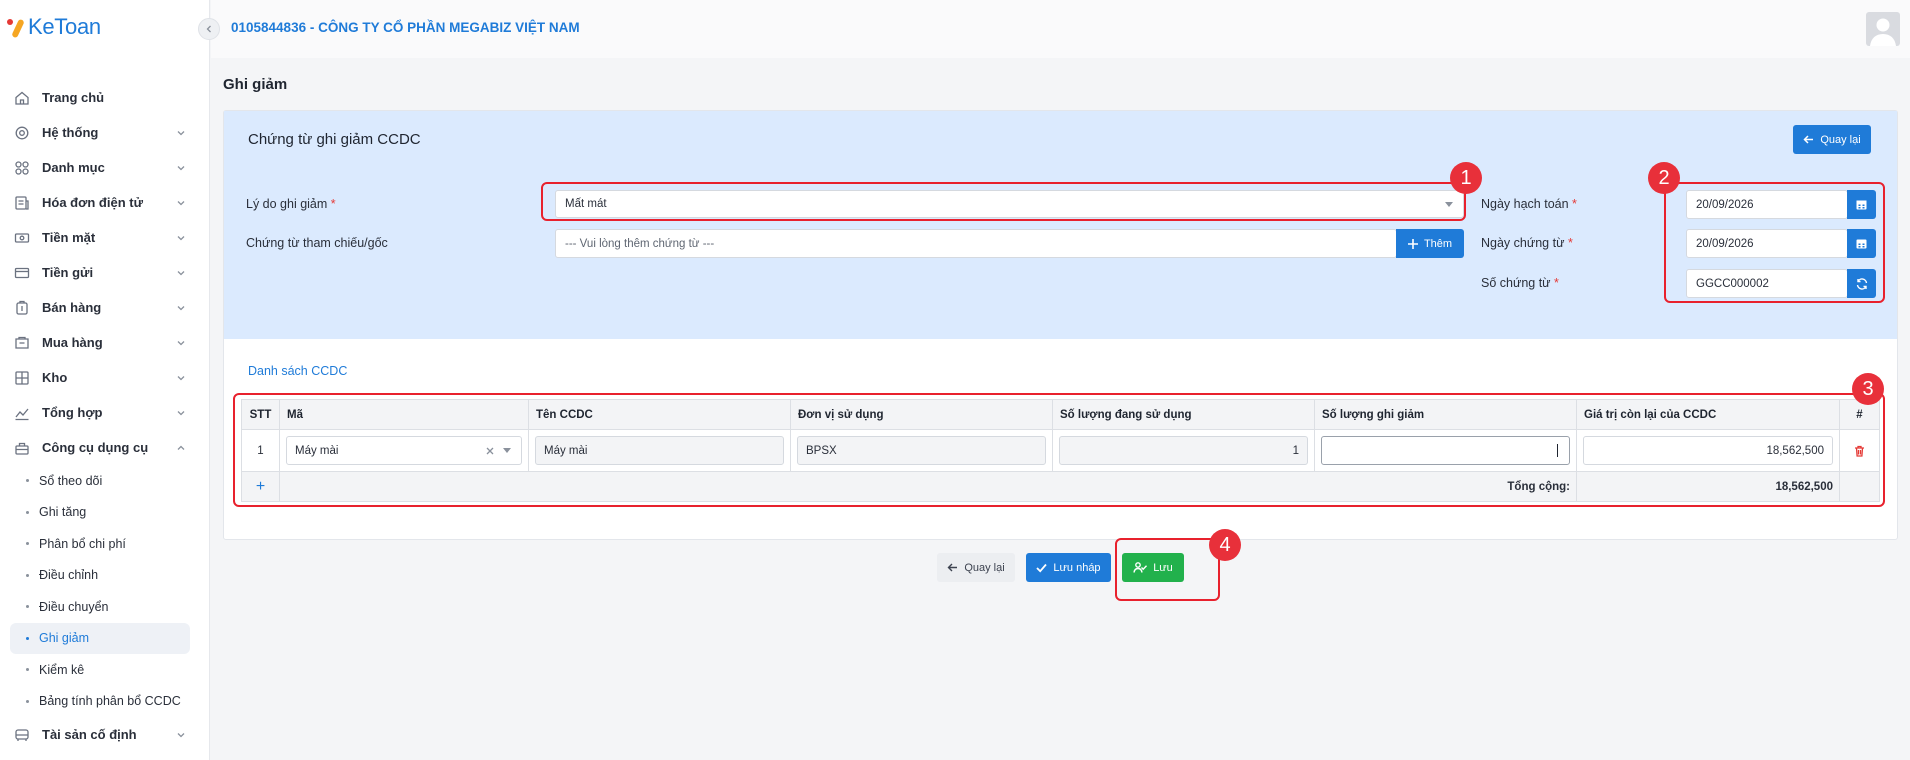 Image resolution: width=1910 pixels, height=760 pixels. Describe the element at coordinates (16, 27) in the screenshot. I see `logo-mark-icon` at that location.